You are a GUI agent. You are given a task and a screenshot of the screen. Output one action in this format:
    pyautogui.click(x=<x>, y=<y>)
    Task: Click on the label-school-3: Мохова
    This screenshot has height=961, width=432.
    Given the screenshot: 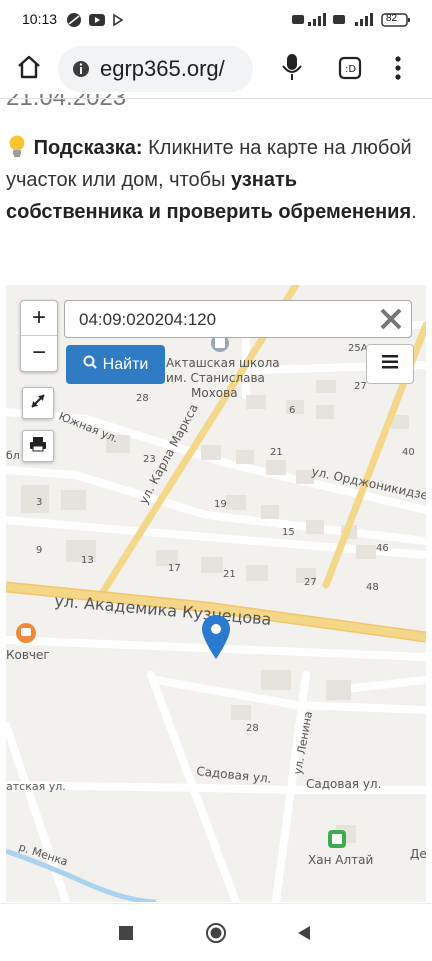 What is the action you would take?
    pyautogui.click(x=214, y=393)
    